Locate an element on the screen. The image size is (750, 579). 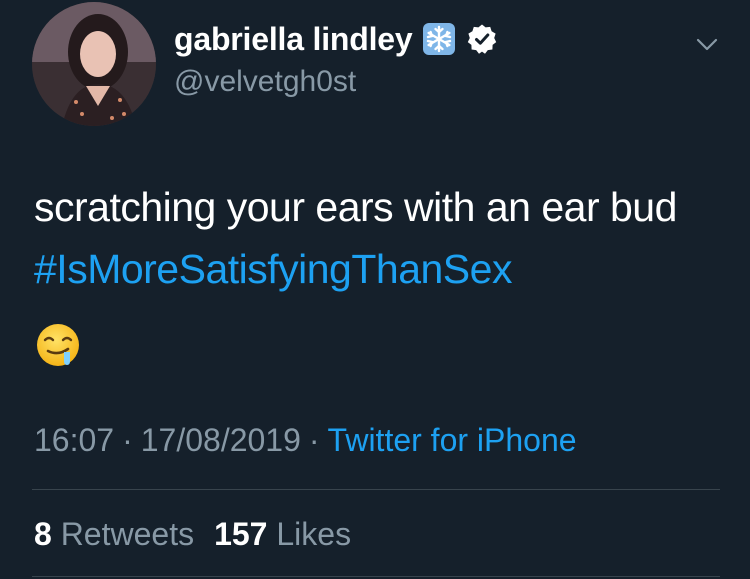
retweets-label: Retweets is located at coordinates (127, 534).